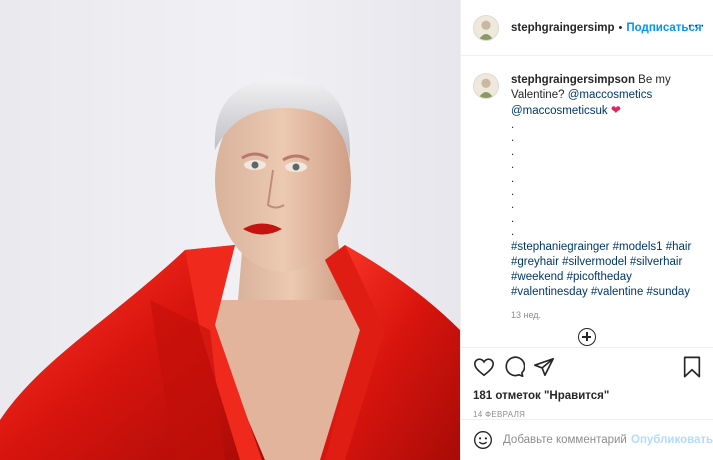 This screenshot has width=713, height=460. Describe the element at coordinates (587, 337) in the screenshot. I see `load-more-comments-icon` at that location.